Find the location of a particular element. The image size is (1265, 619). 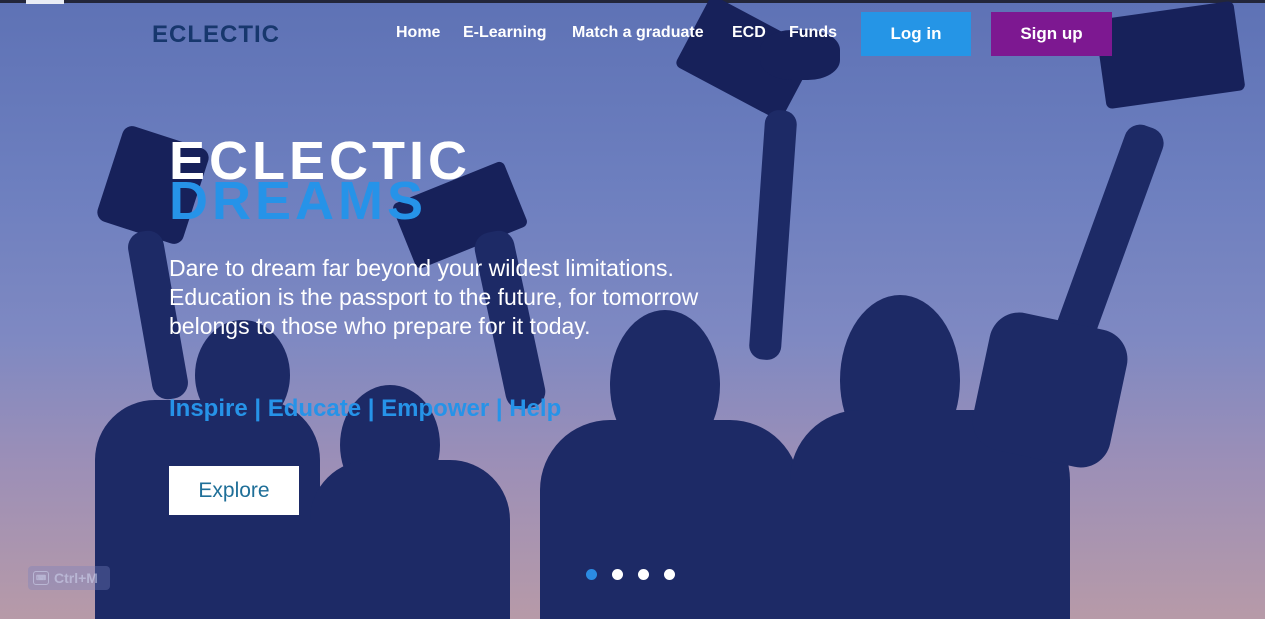

shortcut-label: Ctrl+M is located at coordinates (76, 578).